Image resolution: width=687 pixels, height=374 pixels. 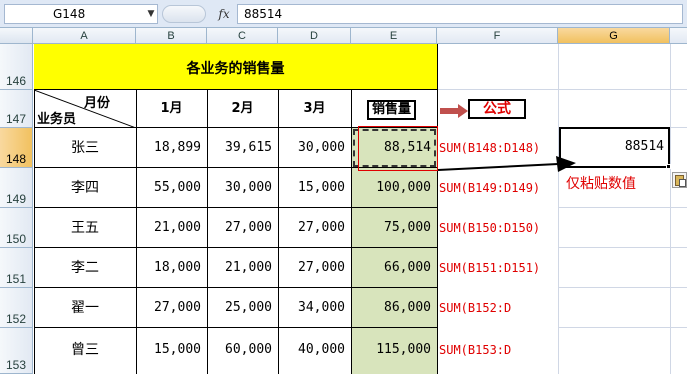 I want to click on cell-m2: 27,000, so click(x=242, y=228).